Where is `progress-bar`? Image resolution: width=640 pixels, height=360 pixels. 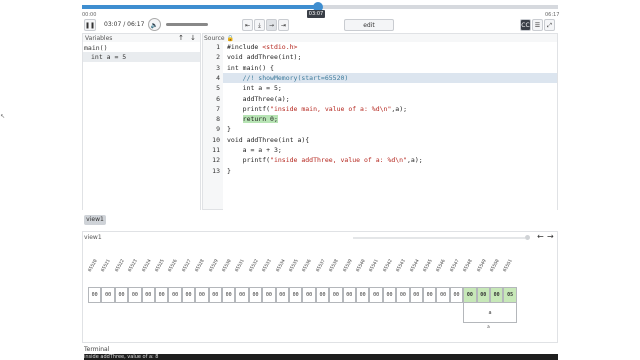 progress-bar is located at coordinates (320, 7).